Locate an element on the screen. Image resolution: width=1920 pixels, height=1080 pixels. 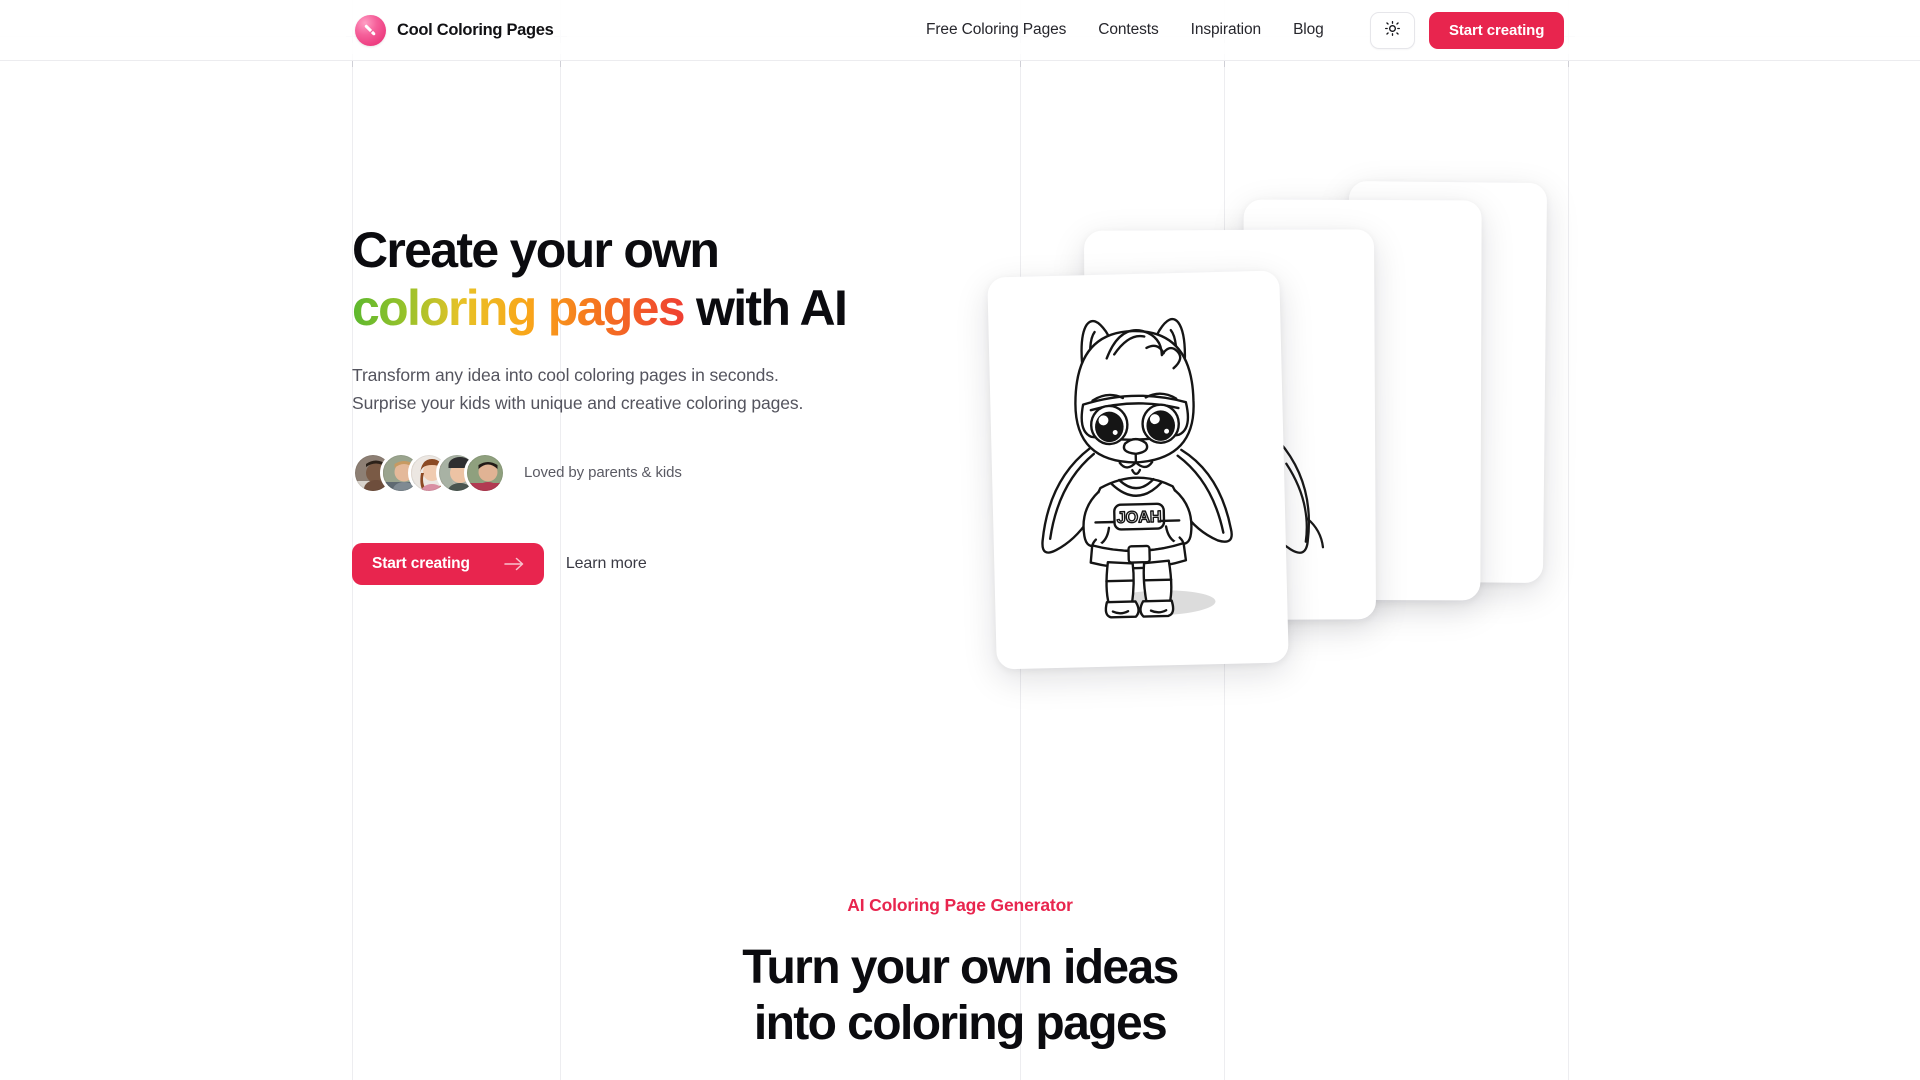
hero-start-creating-label: Start creating is located at coordinates (421, 563).